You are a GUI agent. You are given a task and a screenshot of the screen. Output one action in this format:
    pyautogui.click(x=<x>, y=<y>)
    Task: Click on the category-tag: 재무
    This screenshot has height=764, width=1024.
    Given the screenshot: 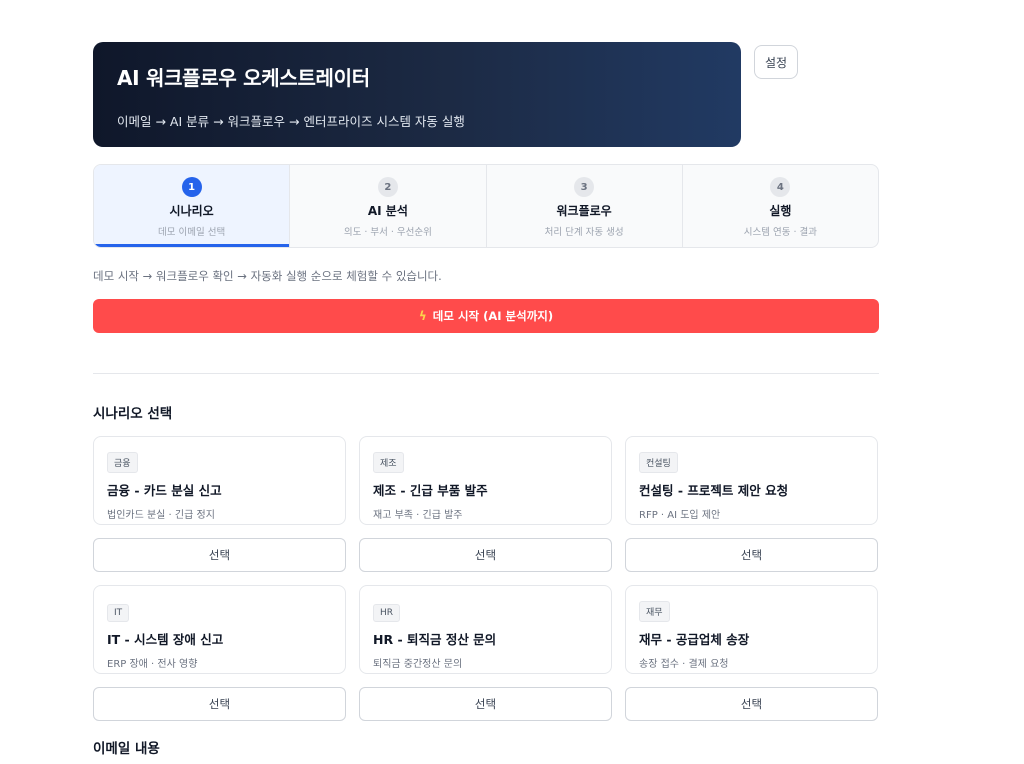 What is the action you would take?
    pyautogui.click(x=654, y=611)
    